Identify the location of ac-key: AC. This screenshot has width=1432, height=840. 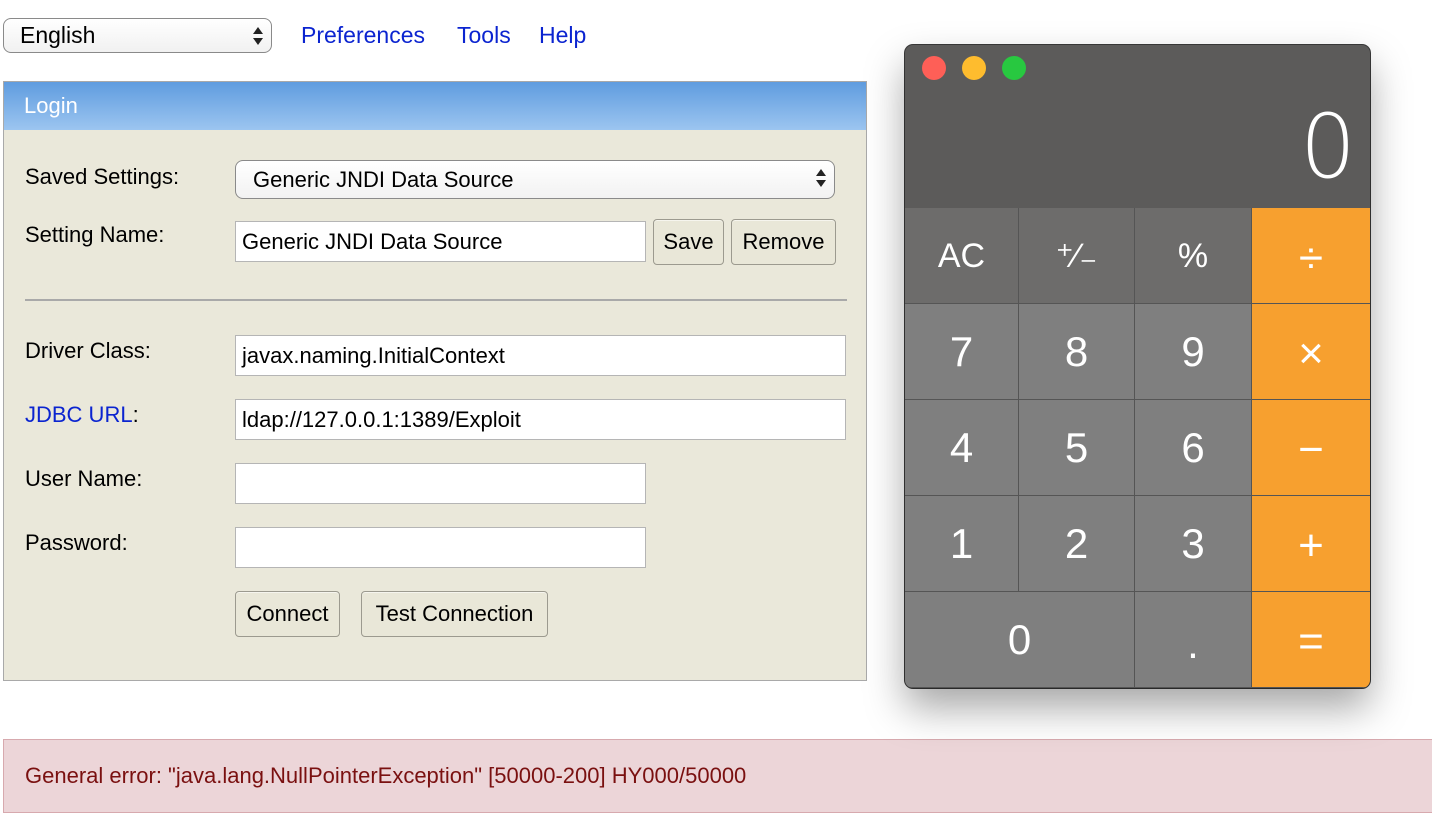
(962, 256).